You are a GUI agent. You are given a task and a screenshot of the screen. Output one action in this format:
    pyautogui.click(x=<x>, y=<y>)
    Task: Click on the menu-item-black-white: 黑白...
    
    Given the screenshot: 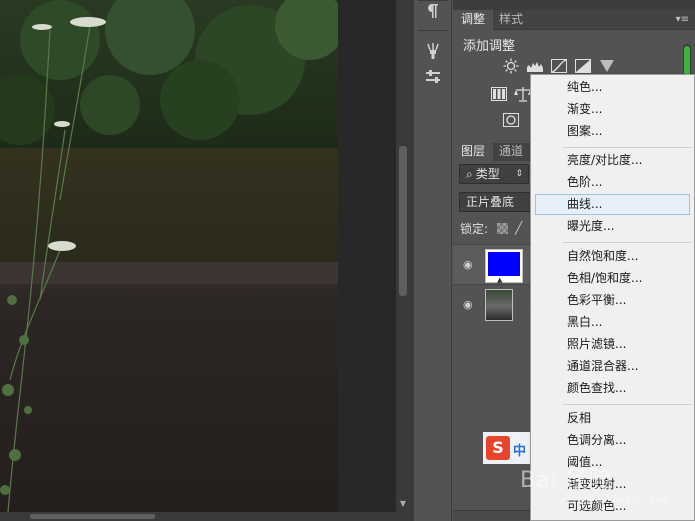 What is the action you would take?
    pyautogui.click(x=612, y=322)
    